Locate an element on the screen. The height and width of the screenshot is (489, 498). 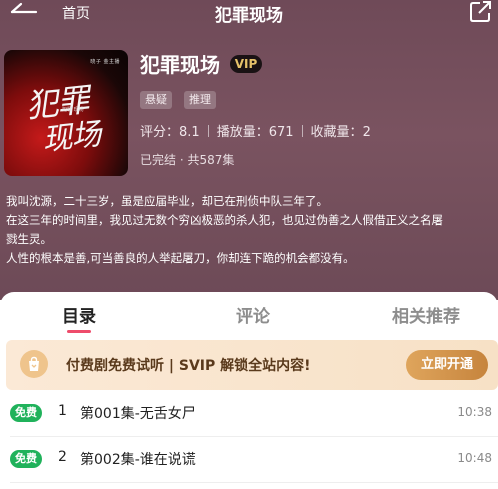
cover-title-line2: 现场 is located at coordinates (71, 137).